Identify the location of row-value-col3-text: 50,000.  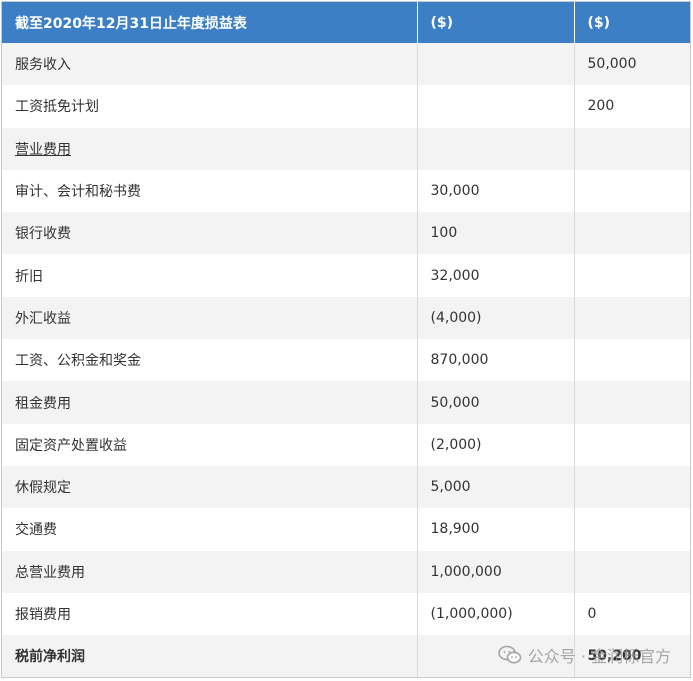
(612, 64).